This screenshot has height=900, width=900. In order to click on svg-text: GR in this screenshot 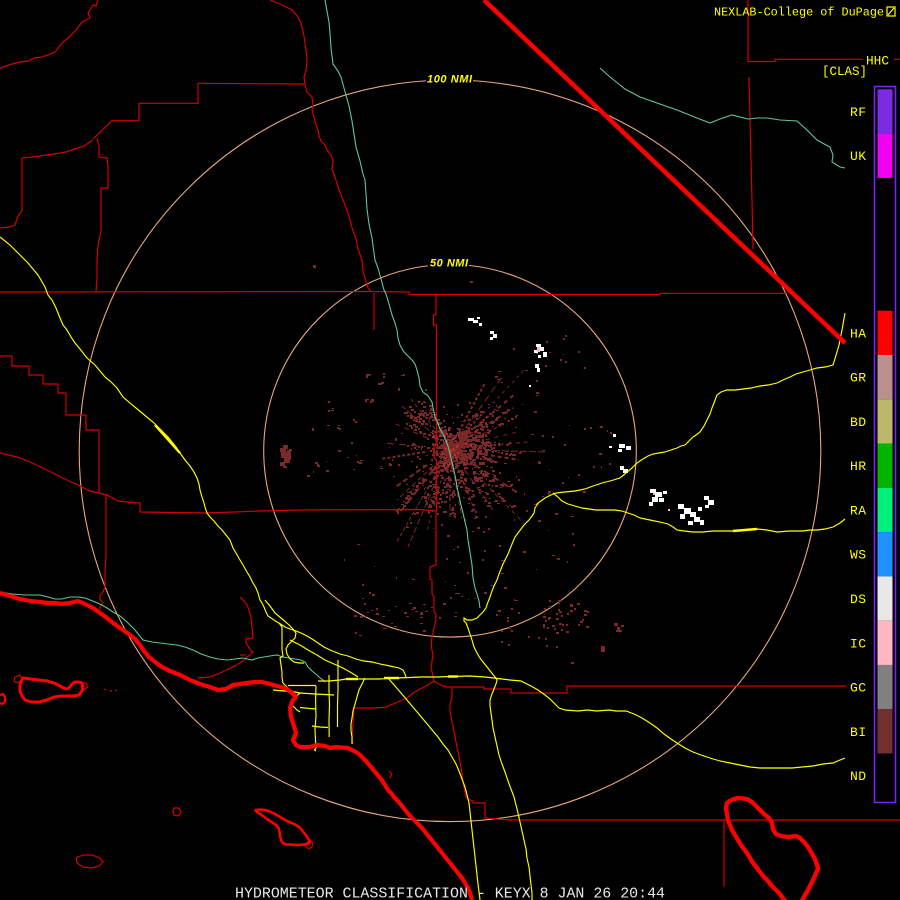, I will do `click(858, 378)`.